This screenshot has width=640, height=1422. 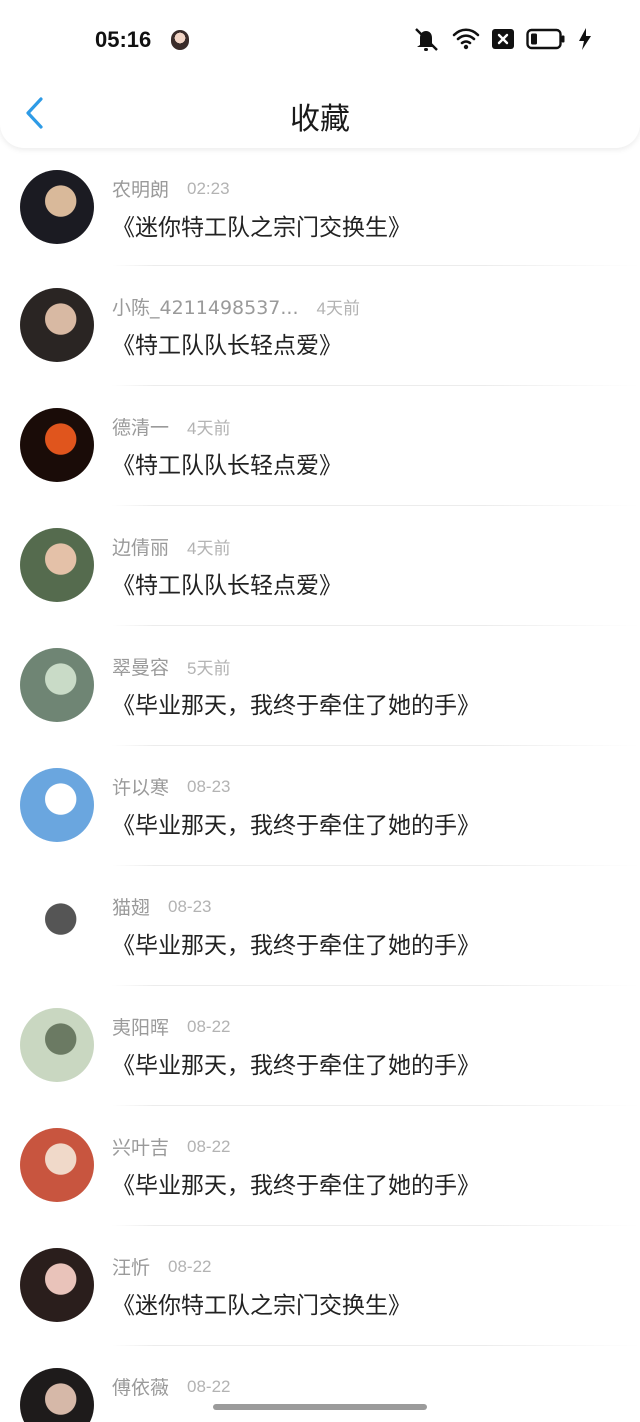 What do you see at coordinates (320, 119) in the screenshot?
I see `page-title: 收藏` at bounding box center [320, 119].